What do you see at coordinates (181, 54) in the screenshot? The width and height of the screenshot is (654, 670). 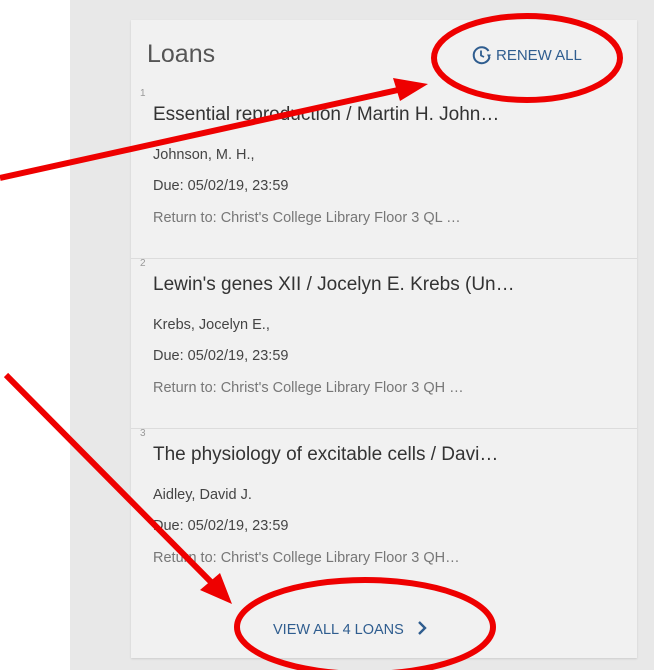 I see `loans-card-title: Loans` at bounding box center [181, 54].